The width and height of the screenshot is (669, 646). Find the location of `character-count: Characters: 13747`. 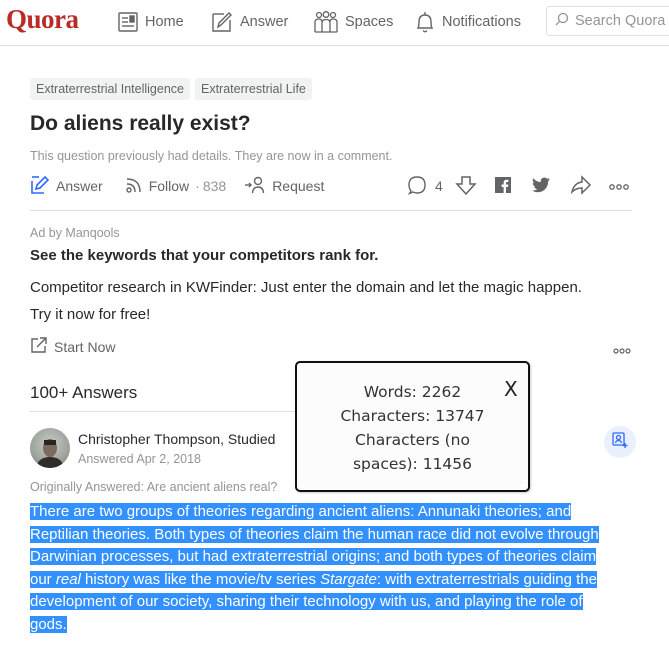

character-count: Characters: 13747 is located at coordinates (412, 416).